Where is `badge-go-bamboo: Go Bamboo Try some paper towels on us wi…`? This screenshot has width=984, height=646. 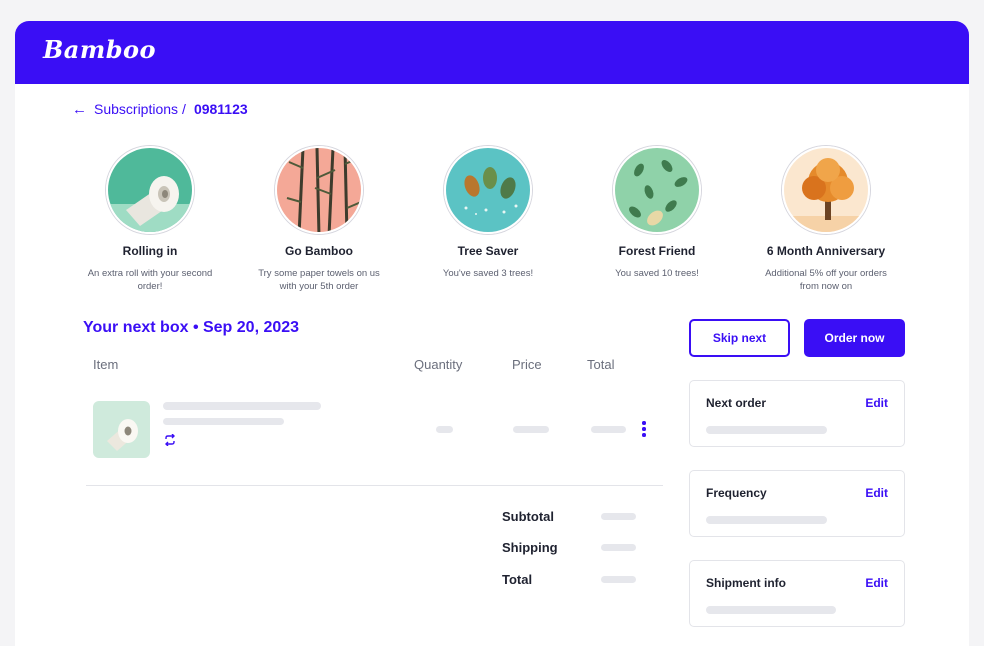 badge-go-bamboo: Go Bamboo Try some paper towels on us wi… is located at coordinates (319, 219).